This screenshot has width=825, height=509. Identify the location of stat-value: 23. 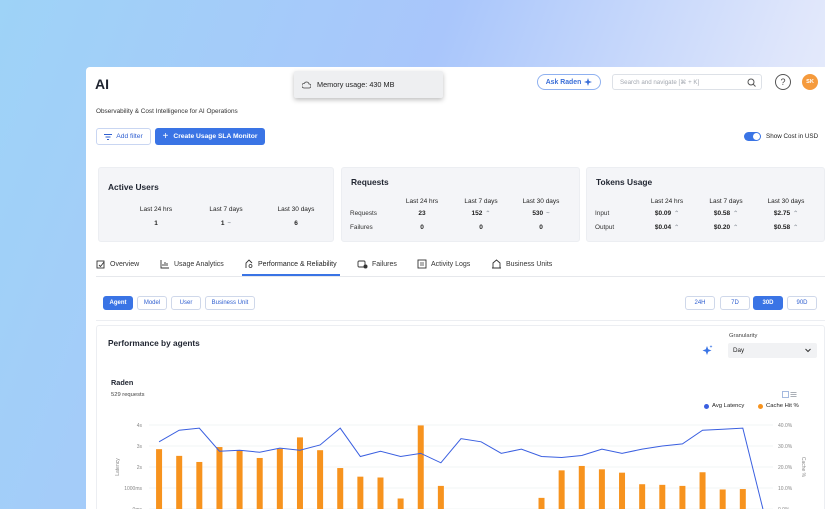
(422, 213).